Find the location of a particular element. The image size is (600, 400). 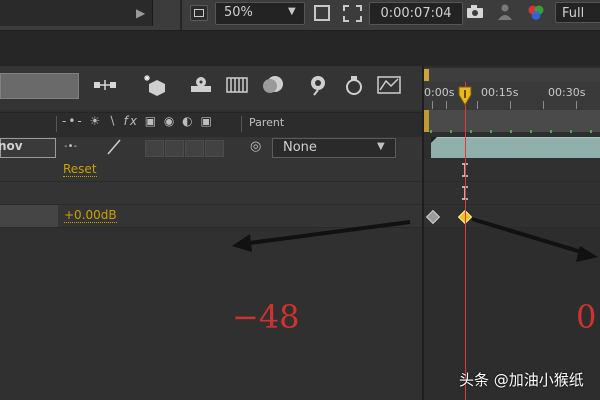

parent-pickwhip-icon: ◎ is located at coordinates (255, 146).